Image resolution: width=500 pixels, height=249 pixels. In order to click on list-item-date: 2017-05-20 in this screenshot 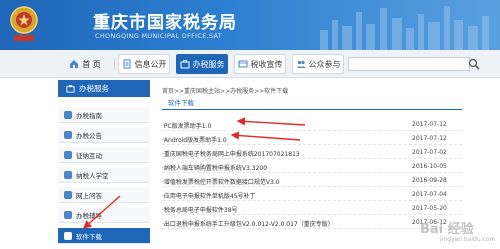, I will do `click(429, 208)`.